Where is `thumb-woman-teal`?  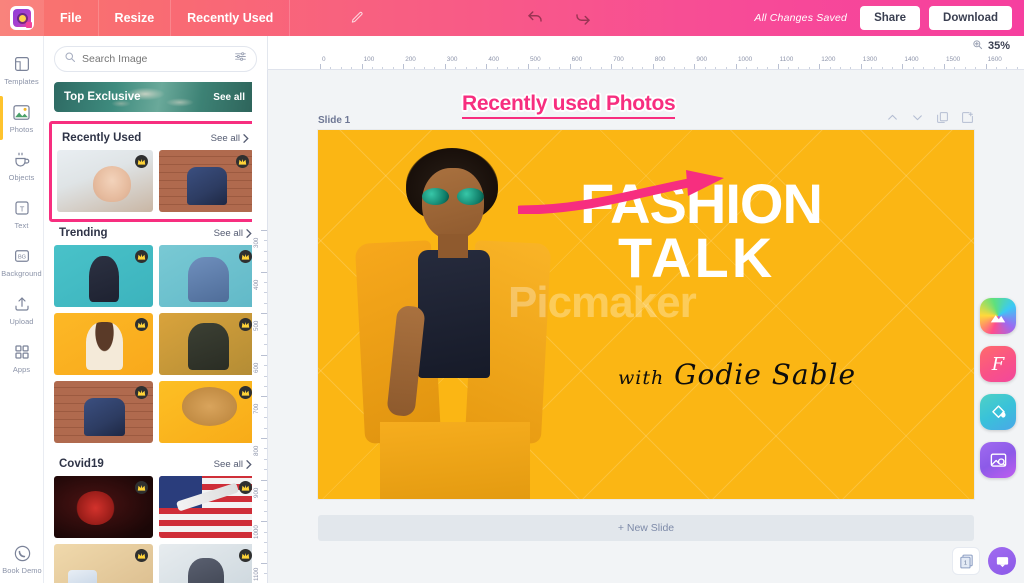 thumb-woman-teal is located at coordinates (103, 276).